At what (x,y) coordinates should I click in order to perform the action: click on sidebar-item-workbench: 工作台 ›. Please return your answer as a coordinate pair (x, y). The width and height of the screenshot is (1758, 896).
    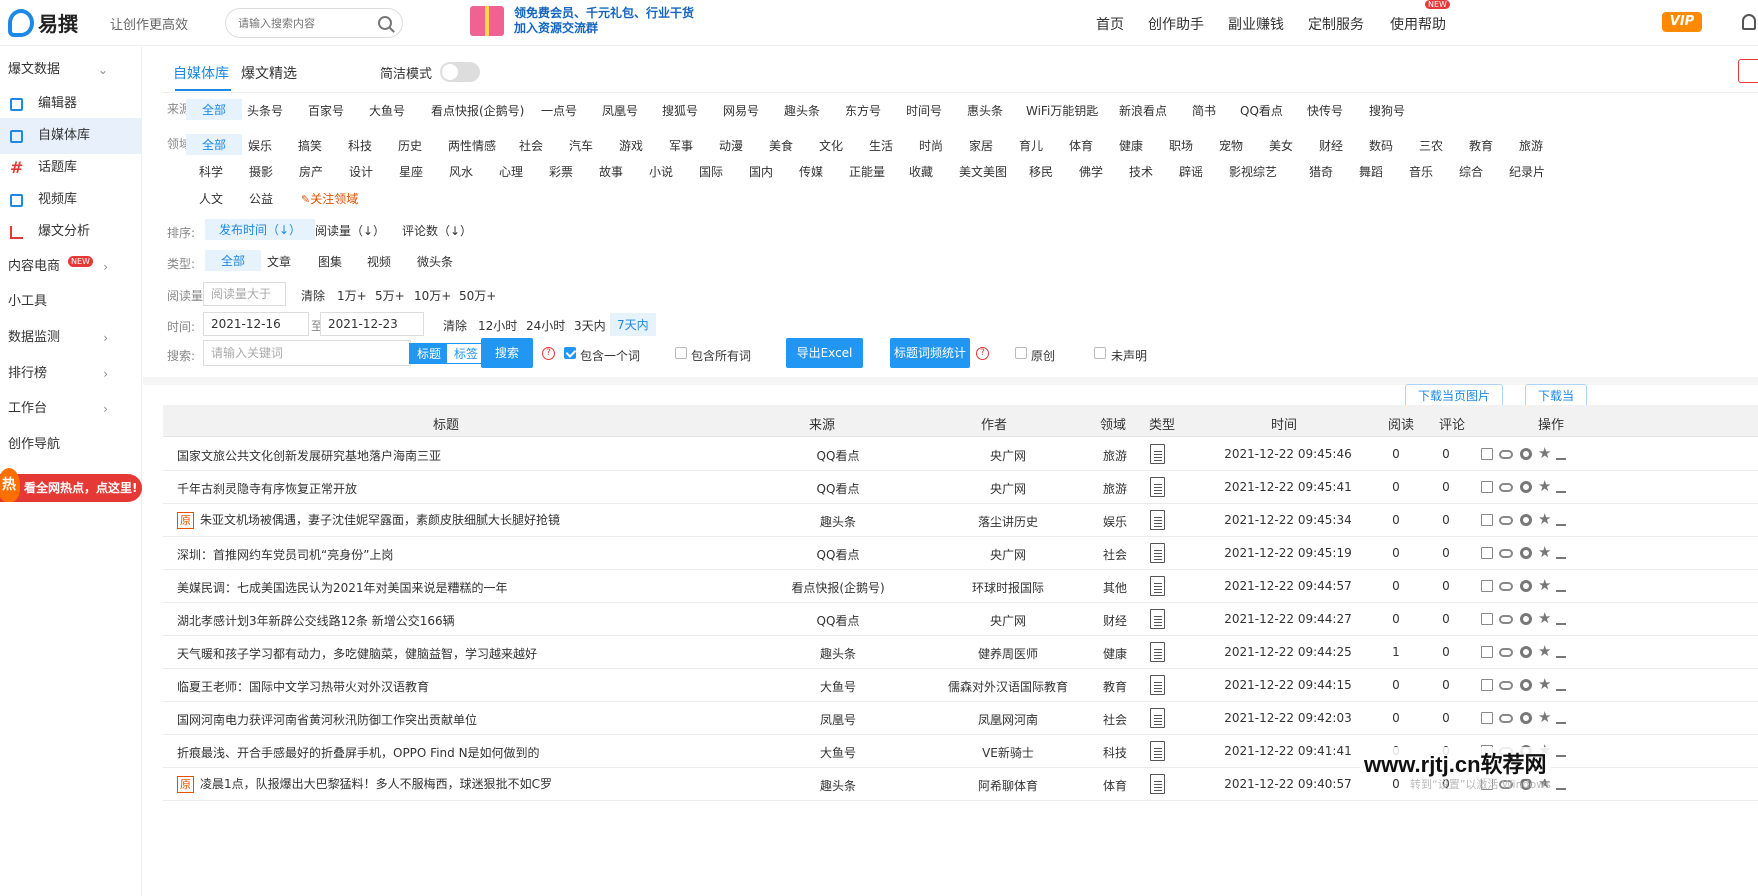
    Looking at the image, I should click on (71, 409).